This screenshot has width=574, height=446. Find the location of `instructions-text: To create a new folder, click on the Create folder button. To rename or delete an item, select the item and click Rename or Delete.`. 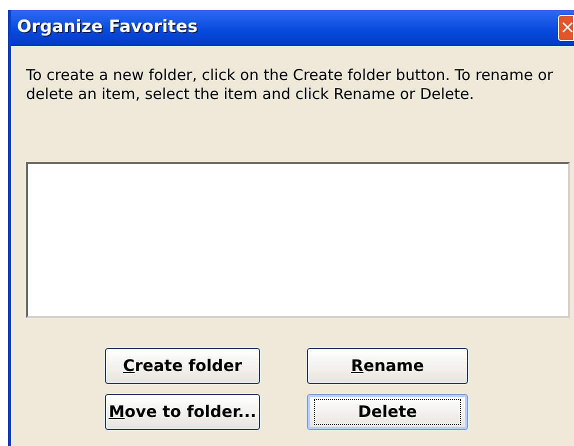

instructions-text: To create a new folder, click on the Create folder button. To rename or delete an item, select the item and click Rename or Delete. is located at coordinates (290, 85).